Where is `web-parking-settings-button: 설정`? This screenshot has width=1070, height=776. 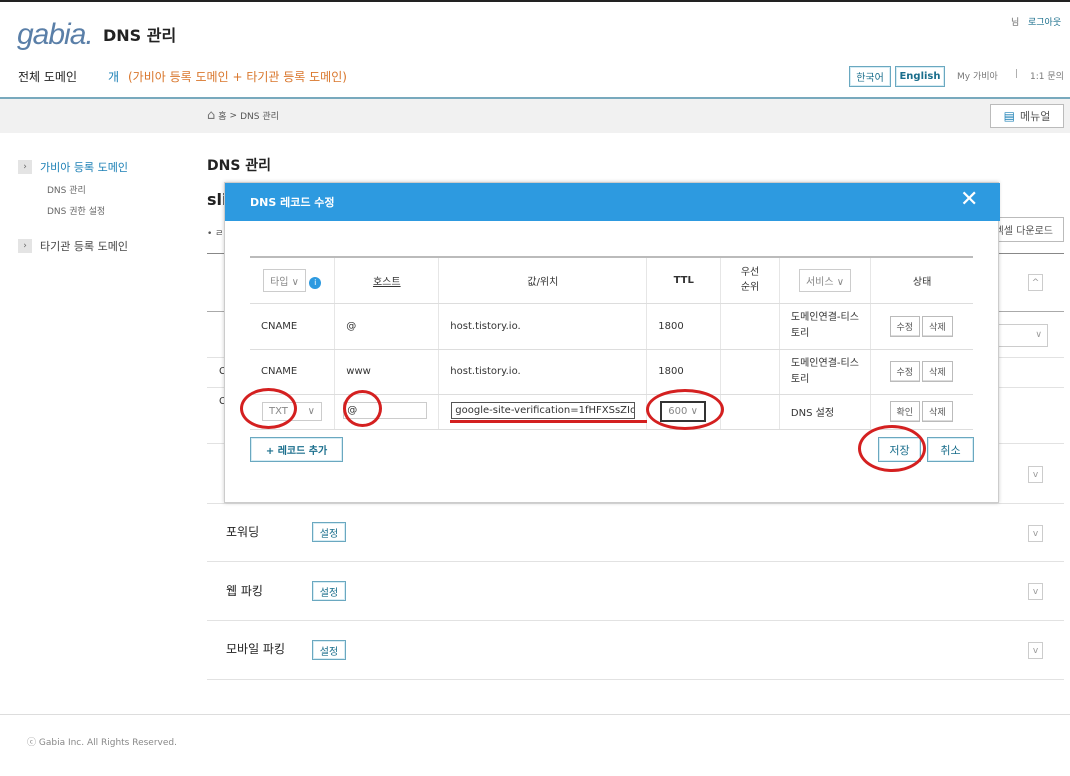 web-parking-settings-button: 설정 is located at coordinates (329, 591).